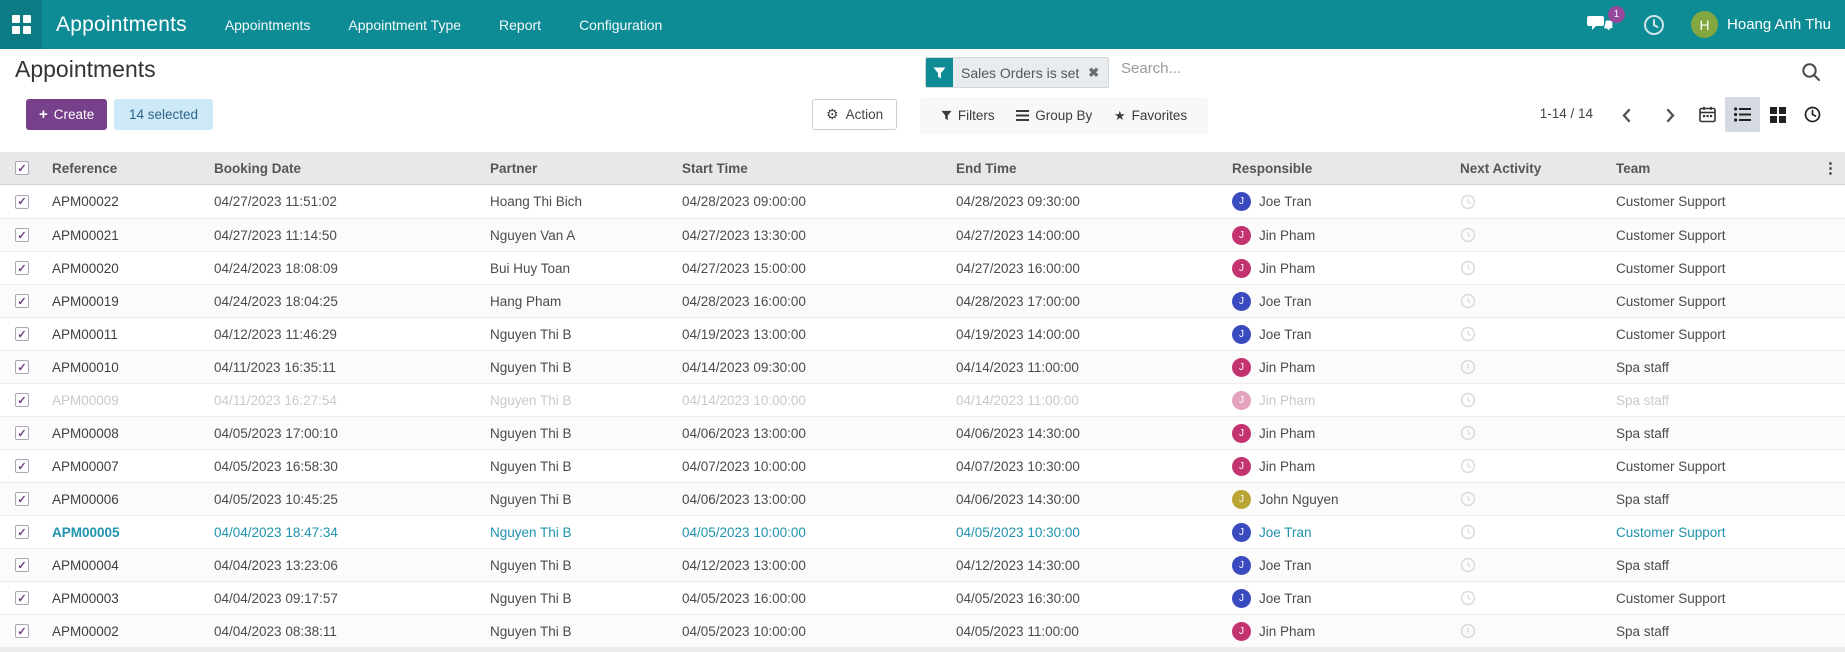  I want to click on menu-appointments: Appointments, so click(268, 25).